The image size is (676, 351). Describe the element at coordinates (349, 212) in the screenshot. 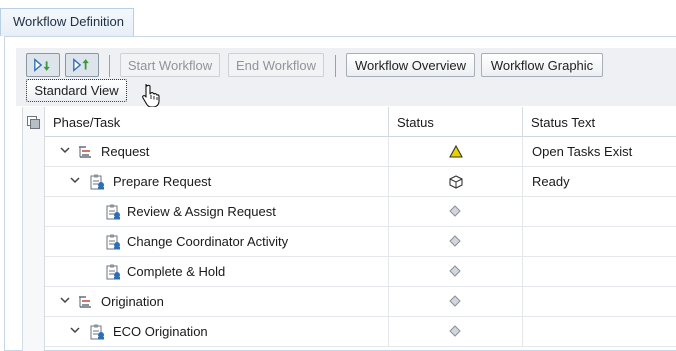

I see `table-row: Review & Assign Request` at that location.